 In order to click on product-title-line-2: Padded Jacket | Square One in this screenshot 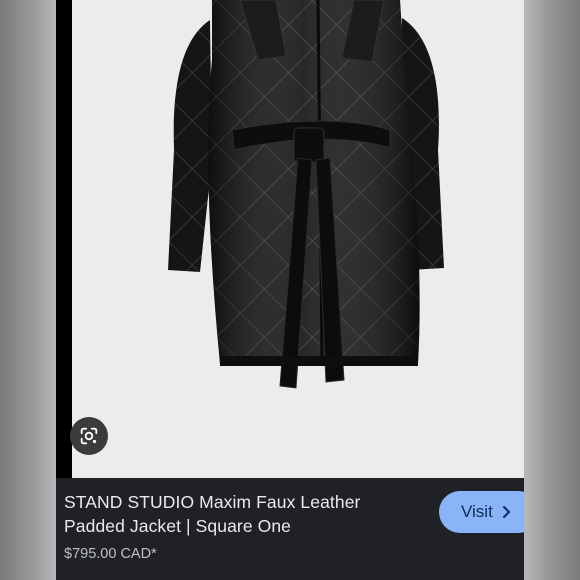, I will do `click(178, 526)`.